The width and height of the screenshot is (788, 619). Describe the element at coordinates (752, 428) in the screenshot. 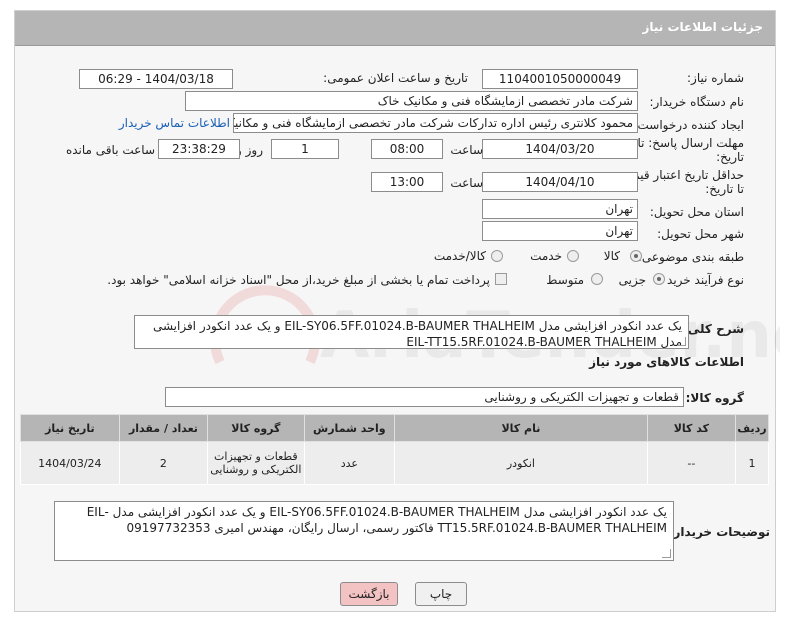

I see `col-row: ردیف` at that location.